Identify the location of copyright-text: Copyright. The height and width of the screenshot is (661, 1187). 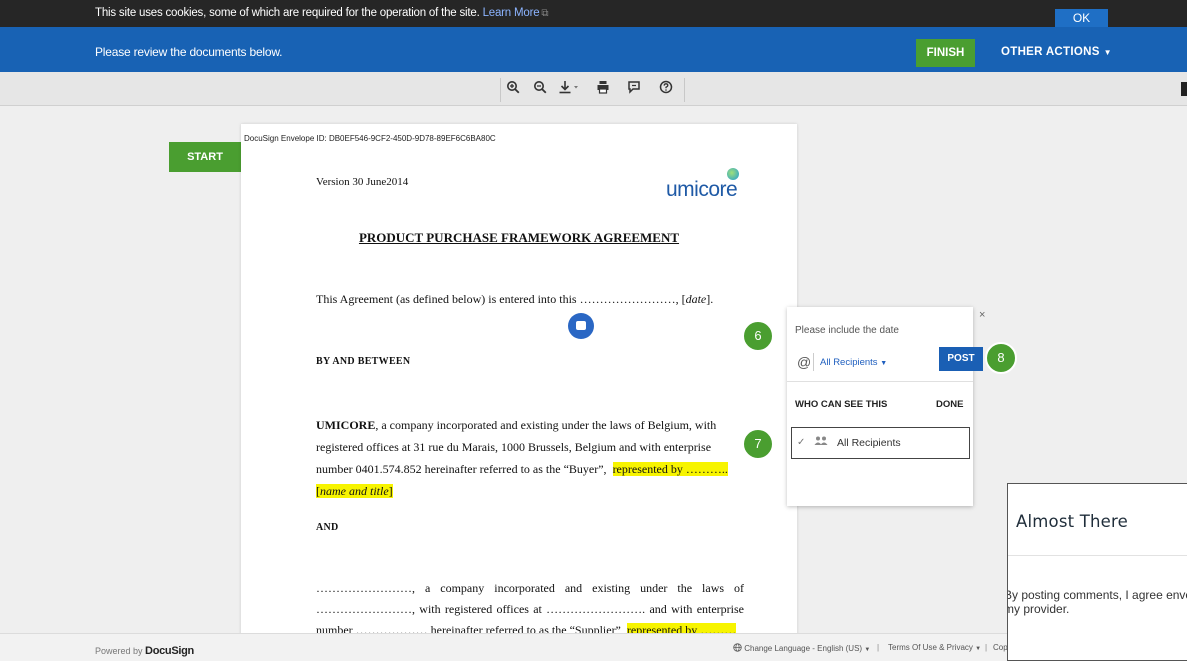
(1000, 647).